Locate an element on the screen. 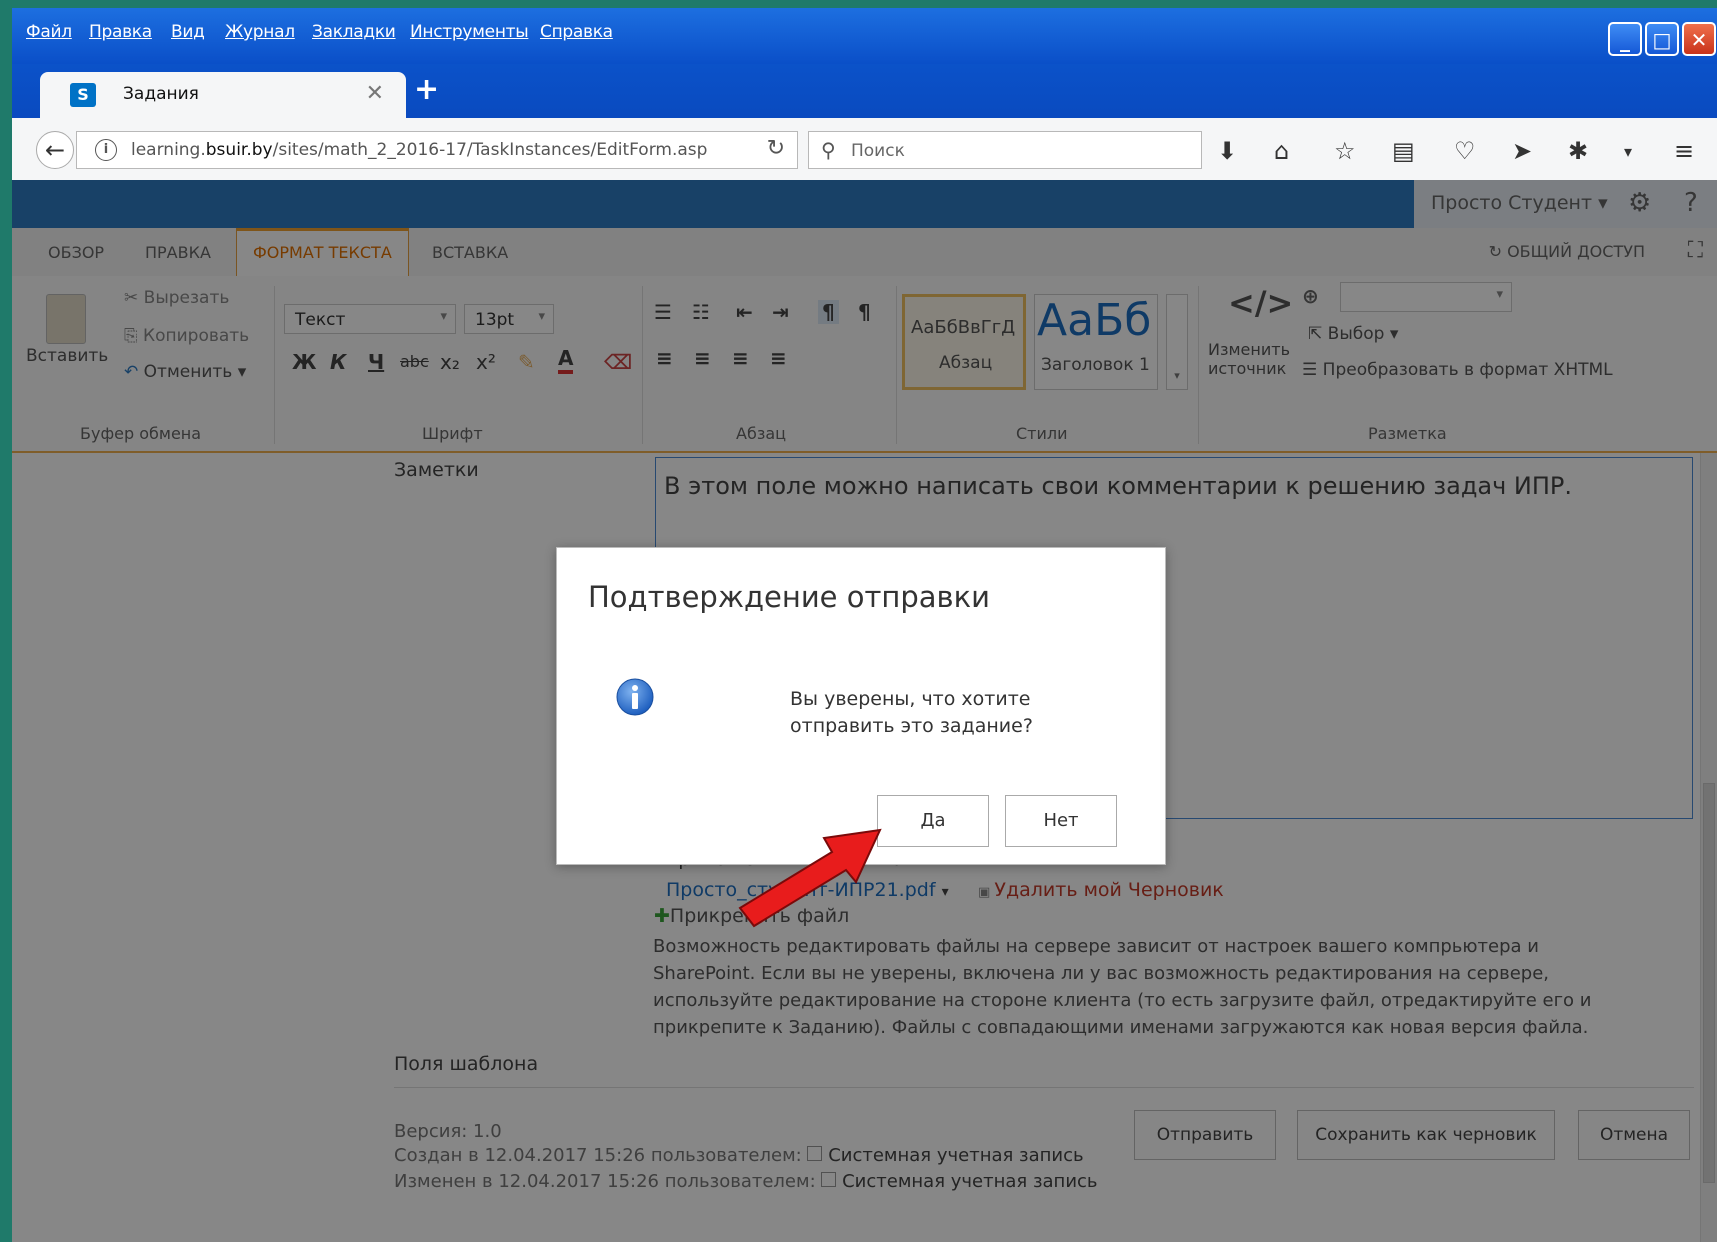  reload-icon: ↻ is located at coordinates (776, 148).